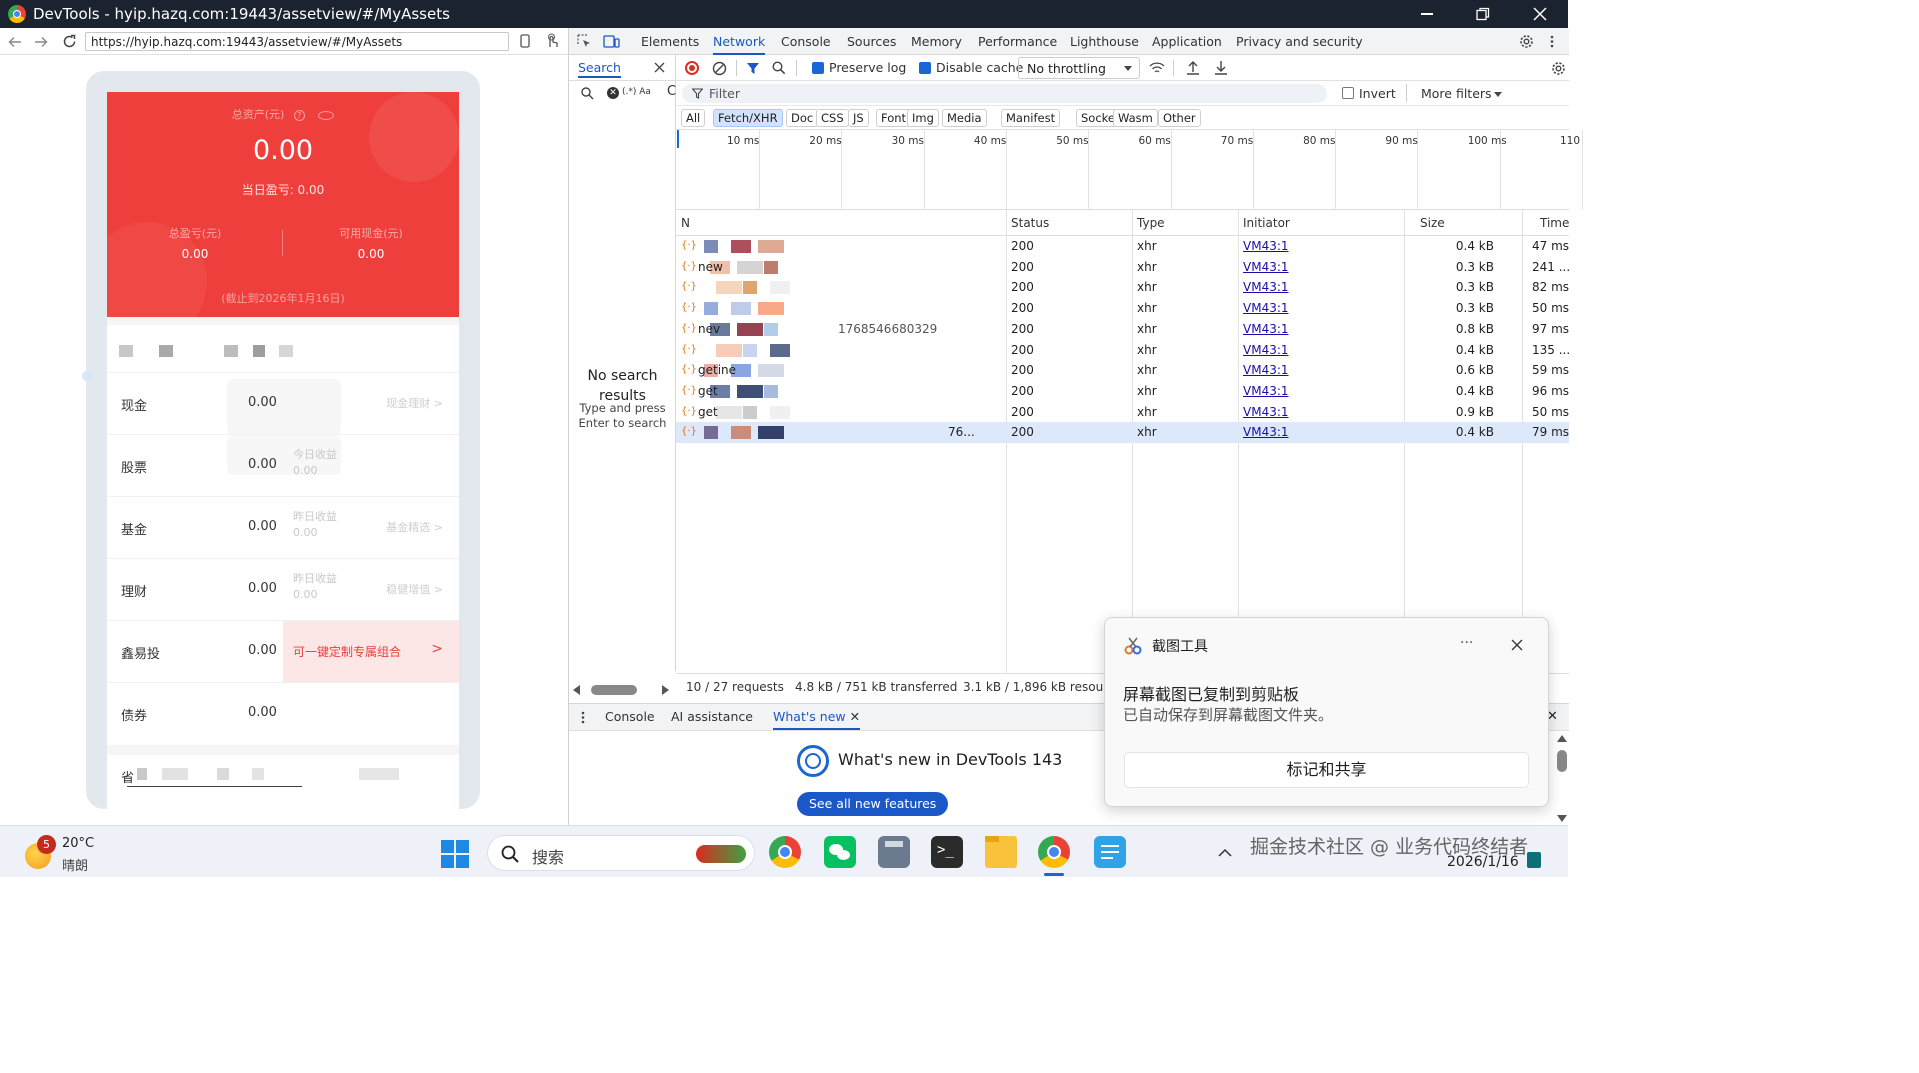  Describe the element at coordinates (753, 68) in the screenshot. I see `filter-funnel-icon` at that location.